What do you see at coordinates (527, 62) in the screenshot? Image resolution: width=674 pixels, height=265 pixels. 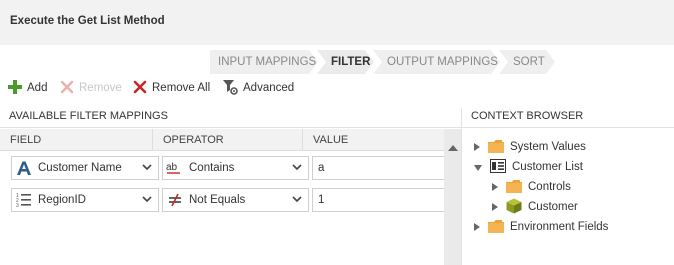 I see `step-sort: SORT` at bounding box center [527, 62].